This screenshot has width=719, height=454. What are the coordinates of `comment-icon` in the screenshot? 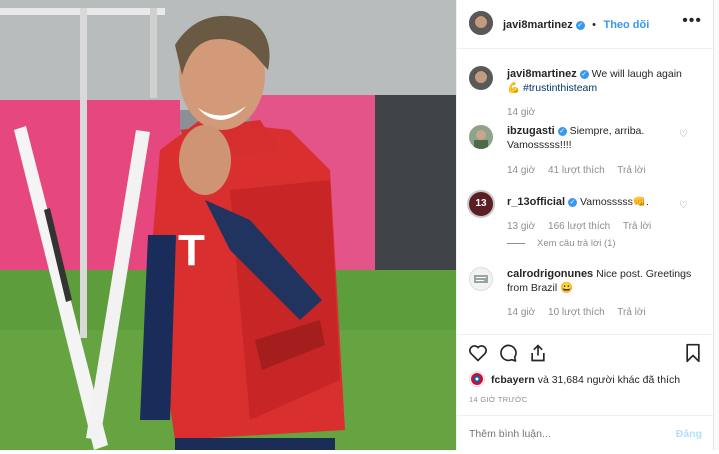 It's located at (508, 353).